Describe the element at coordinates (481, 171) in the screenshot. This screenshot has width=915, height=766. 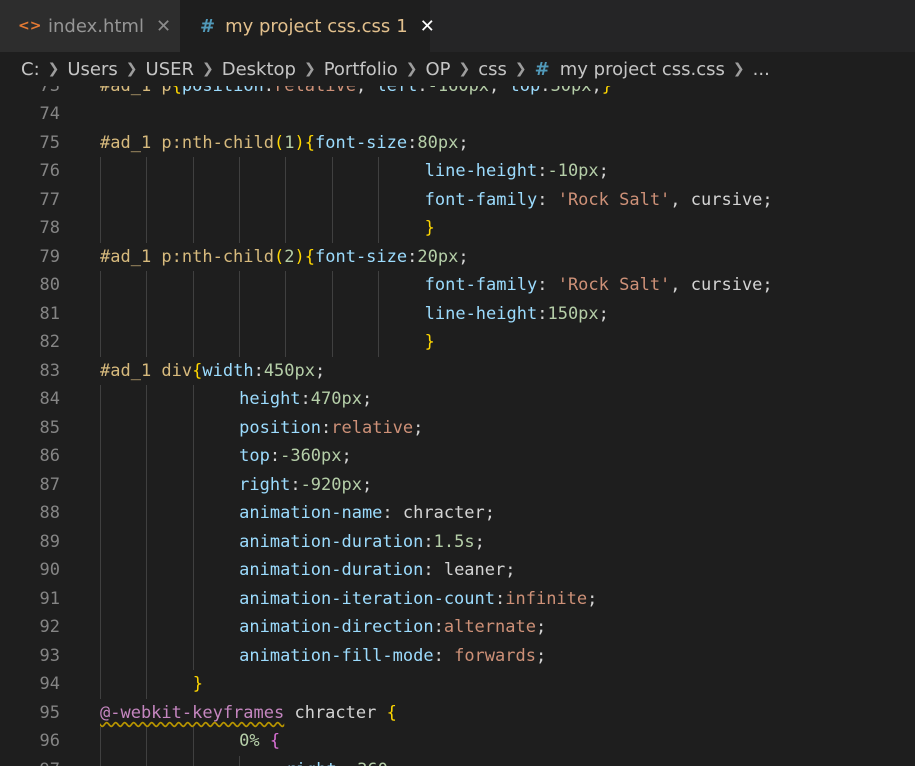
I see `code-token: line-height` at that location.